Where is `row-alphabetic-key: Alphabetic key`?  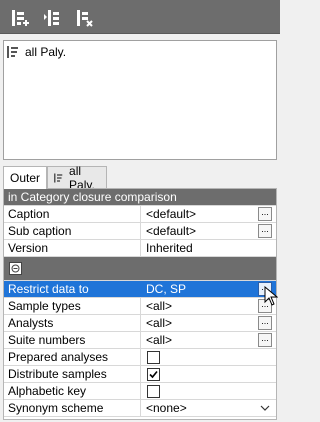 row-alphabetic-key: Alphabetic key is located at coordinates (140, 391).